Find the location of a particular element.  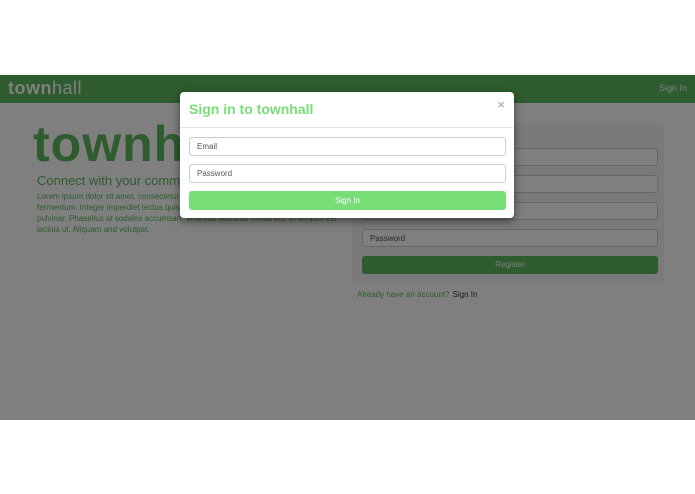

signin-button: Sign In is located at coordinates (347, 200).